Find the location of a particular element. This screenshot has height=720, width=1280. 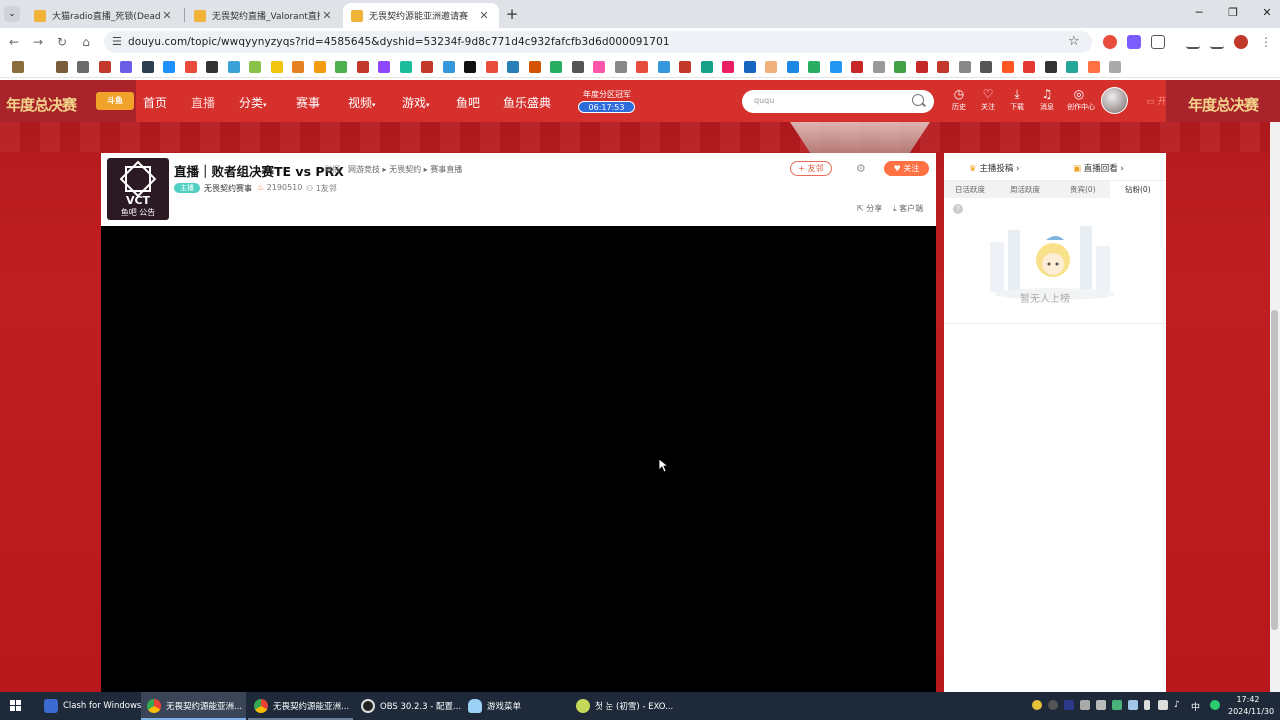

annual-champion-label: 年度分区冠军 is located at coordinates (607, 94).